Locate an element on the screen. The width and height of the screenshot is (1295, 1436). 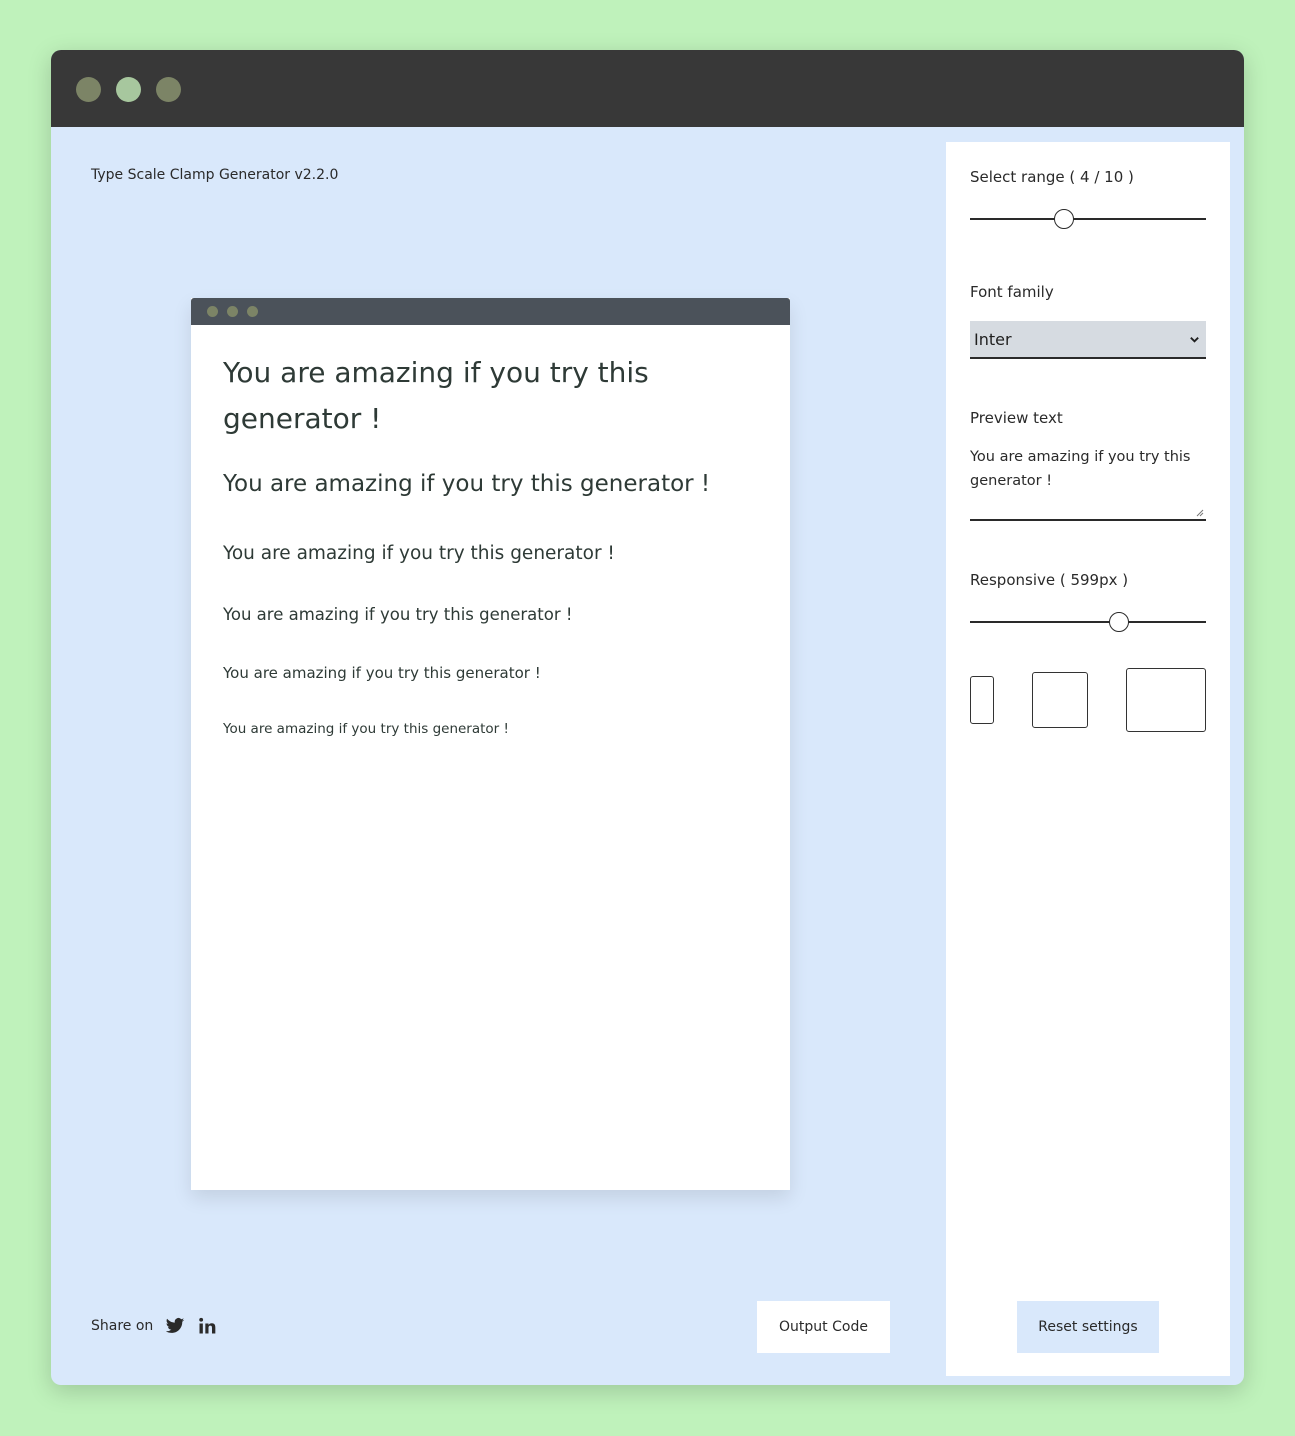
linkedin-icon is located at coordinates (207, 1326).